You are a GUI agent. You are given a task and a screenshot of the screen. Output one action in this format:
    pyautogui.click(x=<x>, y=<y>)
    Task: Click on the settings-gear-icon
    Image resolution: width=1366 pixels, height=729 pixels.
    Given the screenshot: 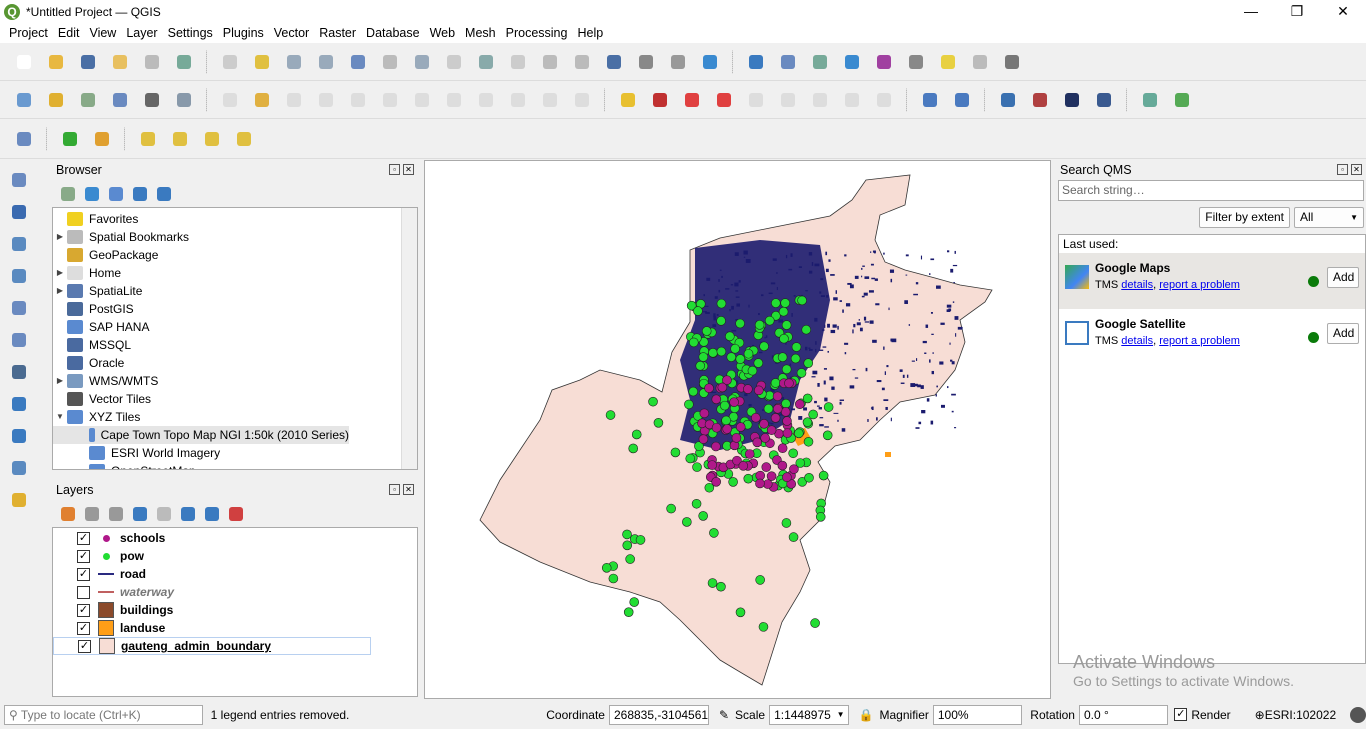 What is the action you would take?
    pyautogui.click(x=852, y=62)
    